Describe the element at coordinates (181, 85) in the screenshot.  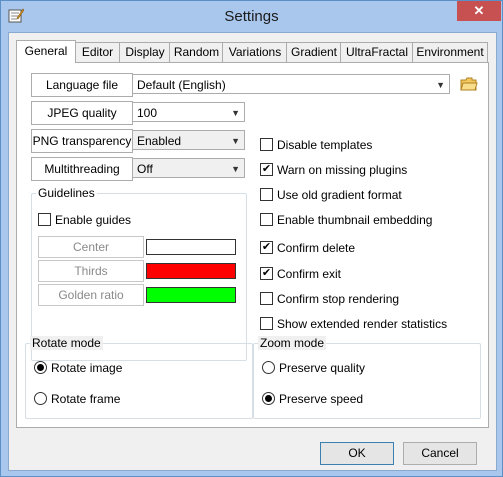
I see `language-value: Default (English)` at that location.